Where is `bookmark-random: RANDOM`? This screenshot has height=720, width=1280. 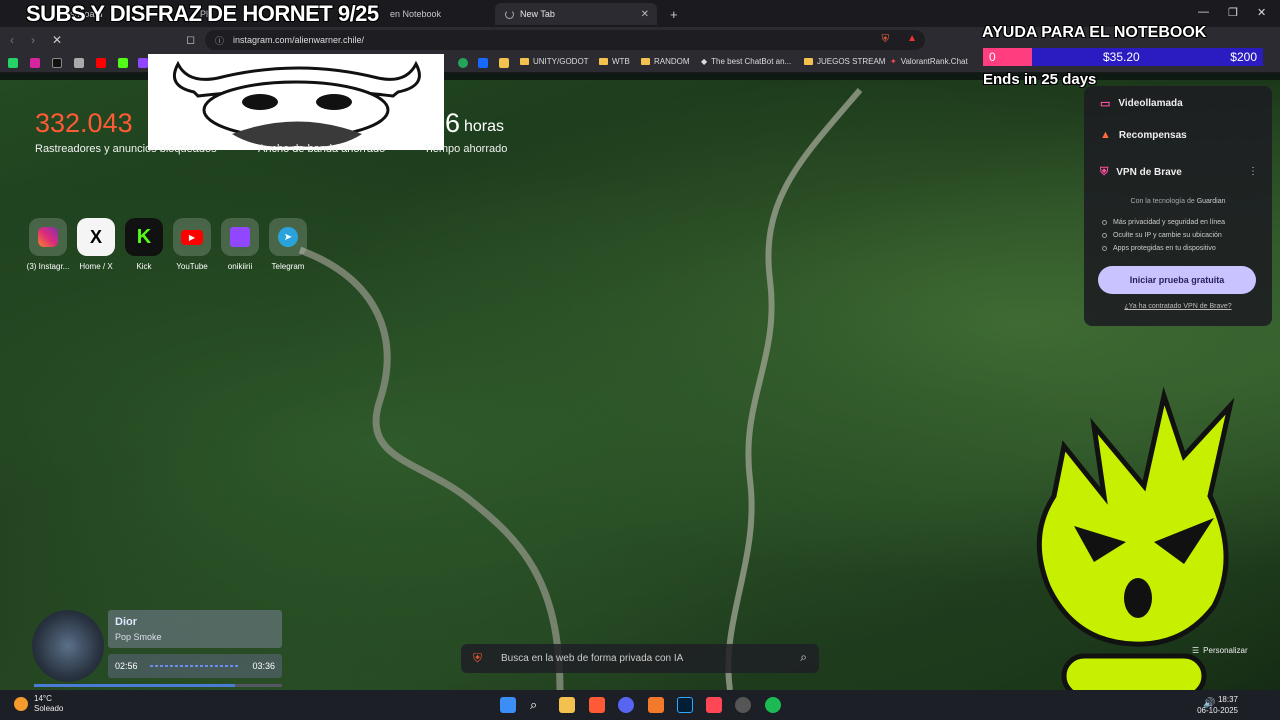
bookmark-random: RANDOM is located at coordinates (665, 61).